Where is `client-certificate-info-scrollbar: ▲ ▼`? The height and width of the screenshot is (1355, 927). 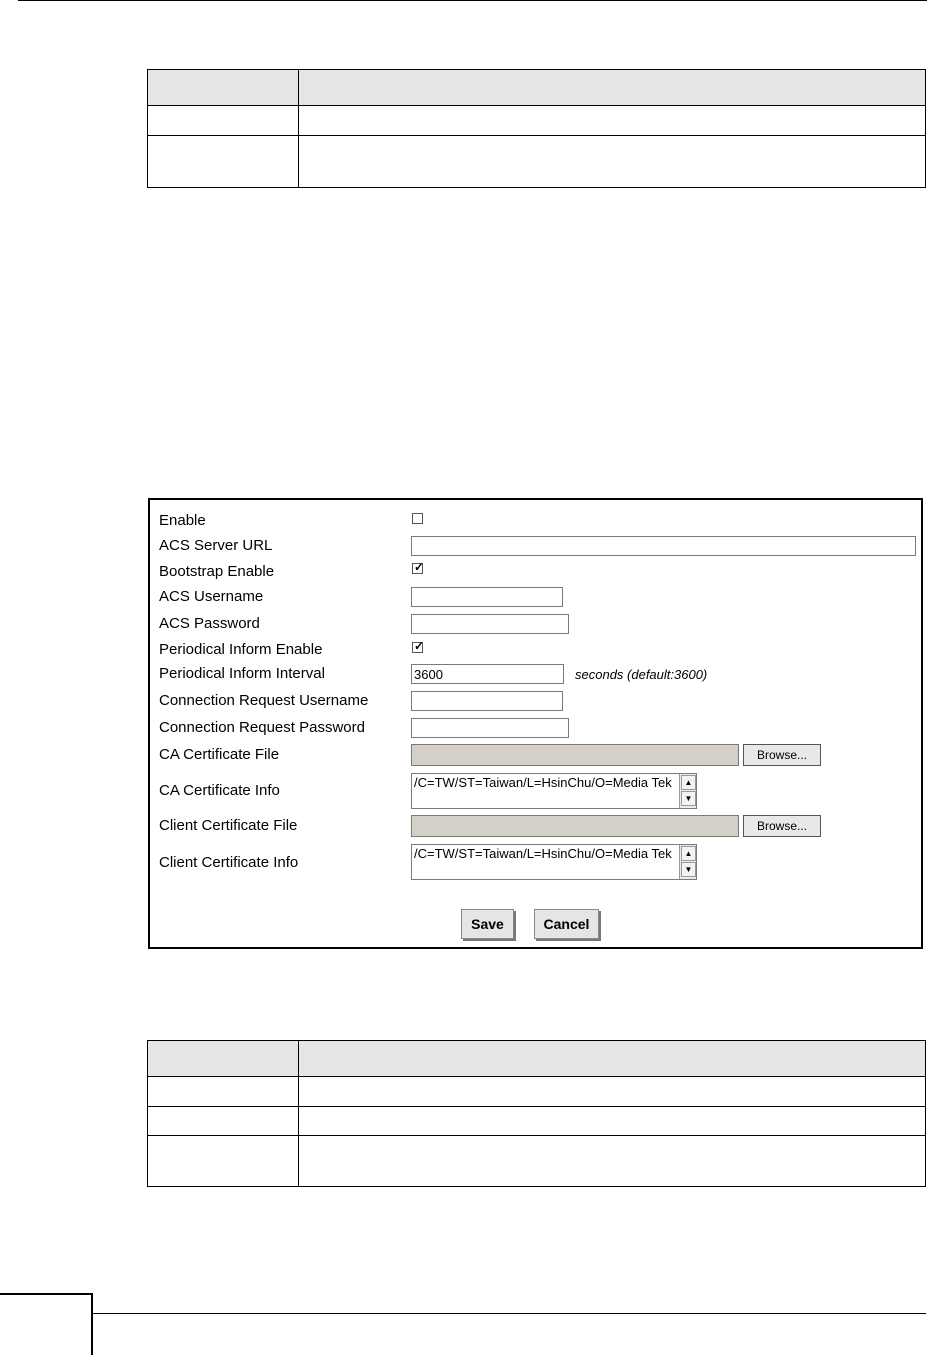
client-certificate-info-scrollbar: ▲ ▼ is located at coordinates (687, 862).